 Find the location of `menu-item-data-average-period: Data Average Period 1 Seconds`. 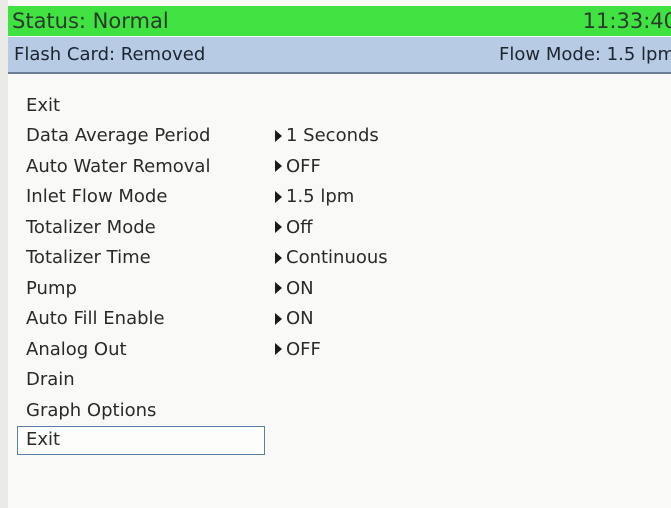

menu-item-data-average-period: Data Average Period 1 Seconds is located at coordinates (308, 136).